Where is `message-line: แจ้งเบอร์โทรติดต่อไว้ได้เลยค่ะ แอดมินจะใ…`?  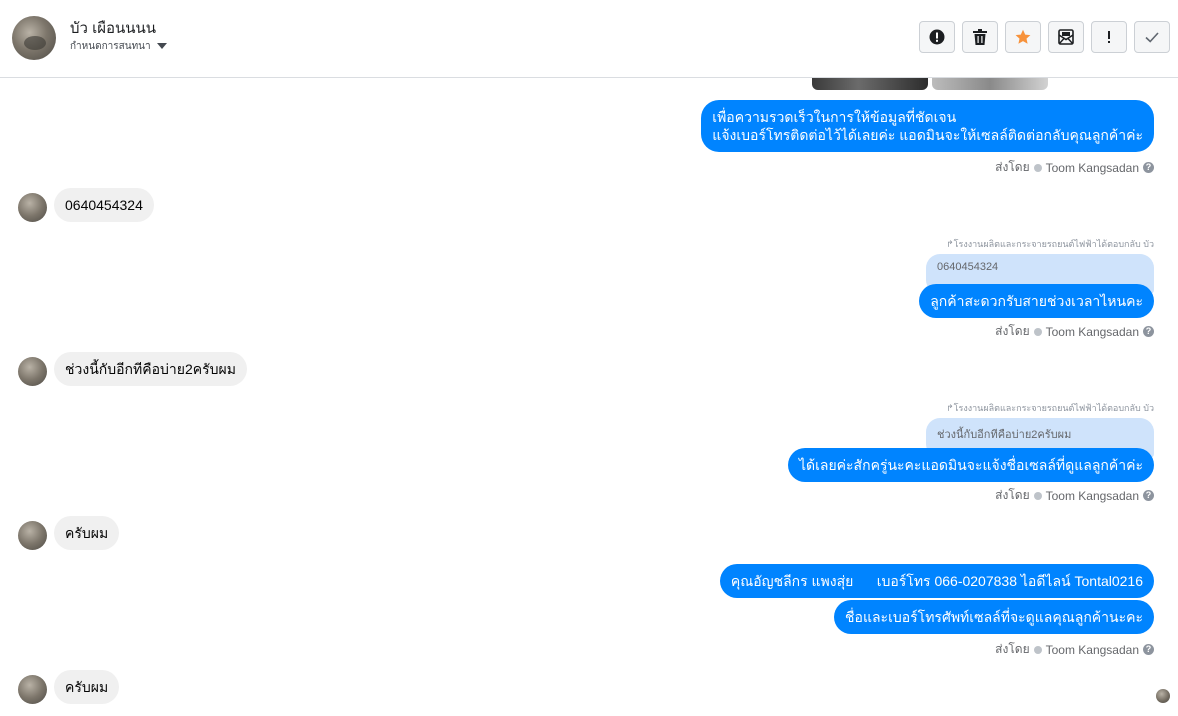 message-line: แจ้งเบอร์โทรติดต่อไว้ได้เลยค่ะ แอดมินจะใ… is located at coordinates (927, 135).